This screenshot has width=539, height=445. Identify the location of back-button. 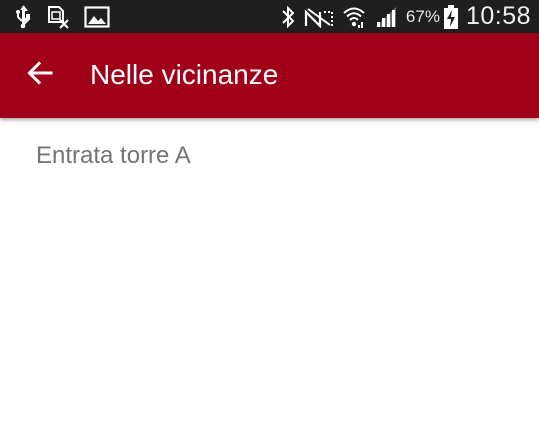
(40, 75).